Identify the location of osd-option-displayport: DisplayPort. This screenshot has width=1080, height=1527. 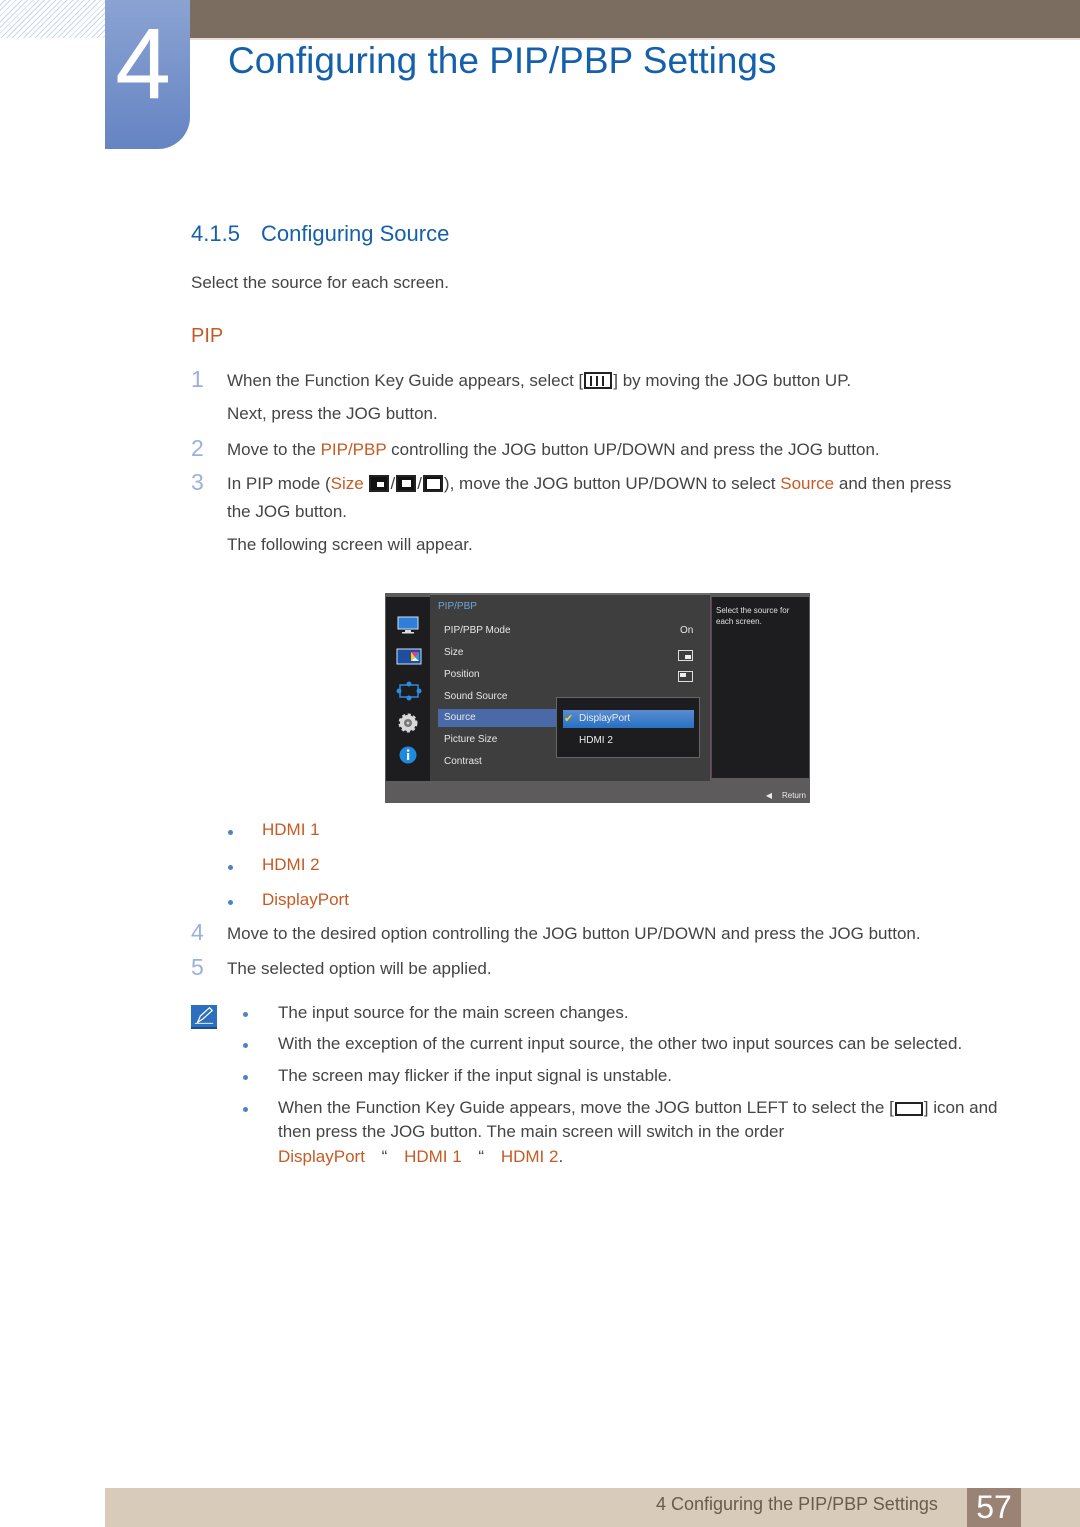
(604, 718).